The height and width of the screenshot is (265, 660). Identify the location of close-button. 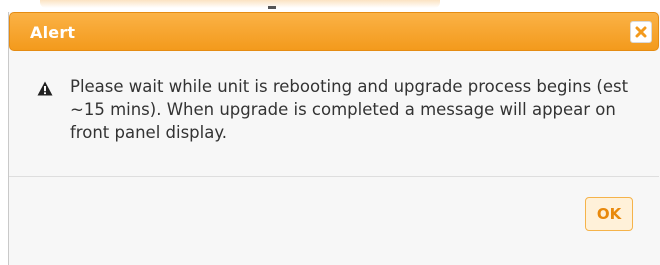
(641, 32).